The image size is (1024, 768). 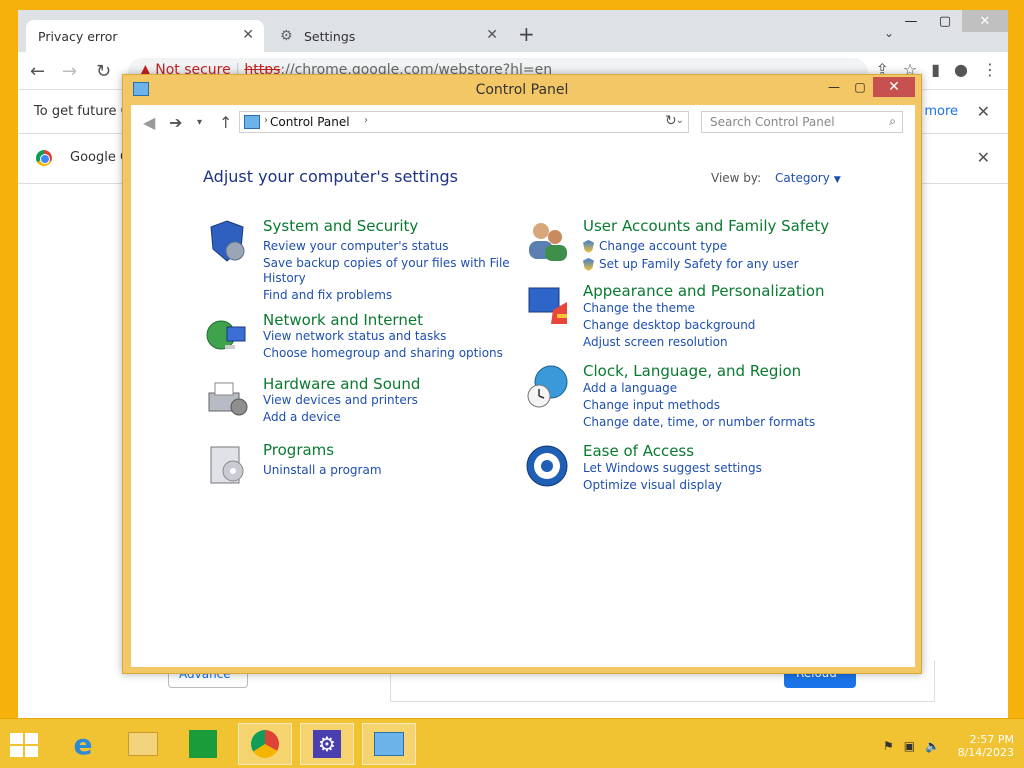 I want to click on view-by: View by: Category ▼, so click(x=776, y=178).